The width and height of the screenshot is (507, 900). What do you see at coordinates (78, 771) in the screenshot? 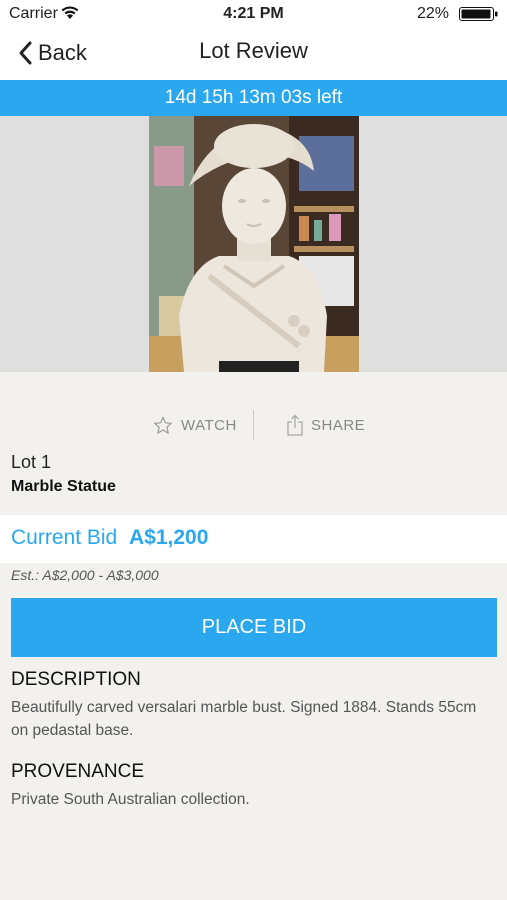
I see `provenance-heading: PROVENANCE` at bounding box center [78, 771].